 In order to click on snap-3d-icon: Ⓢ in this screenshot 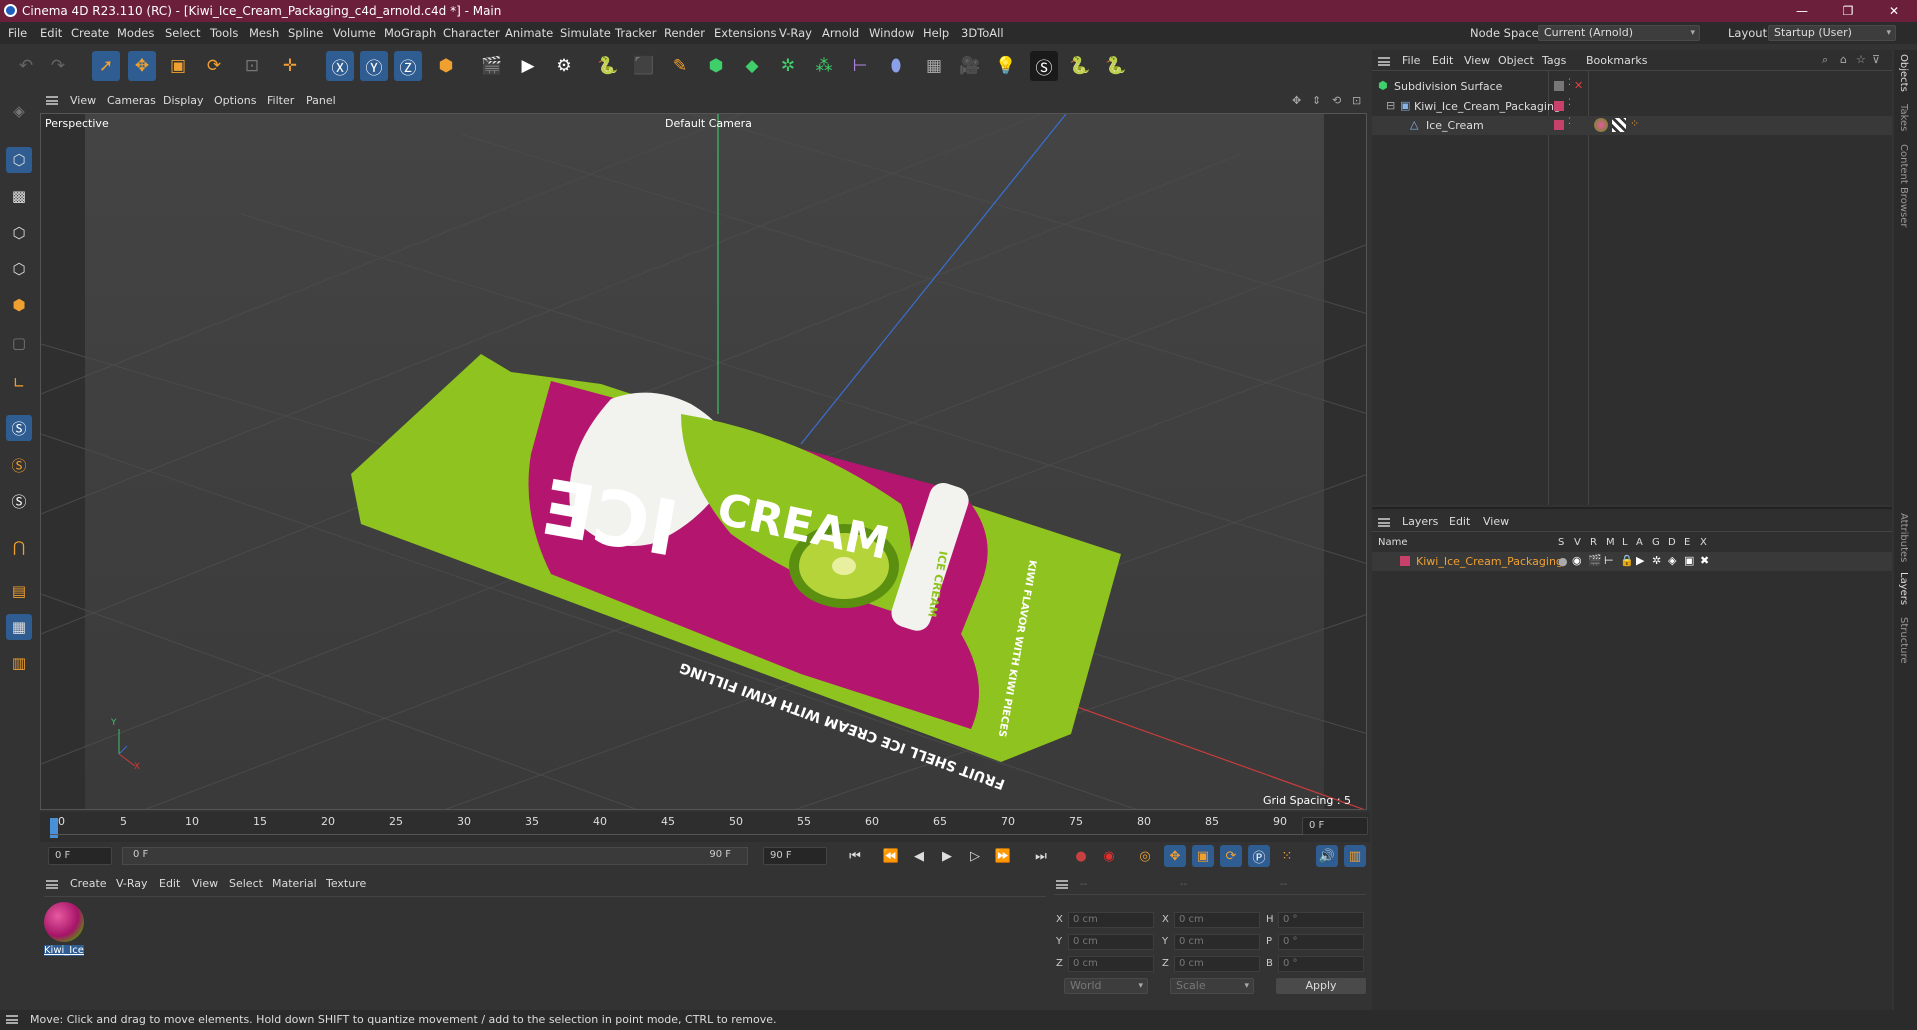, I will do `click(19, 501)`.